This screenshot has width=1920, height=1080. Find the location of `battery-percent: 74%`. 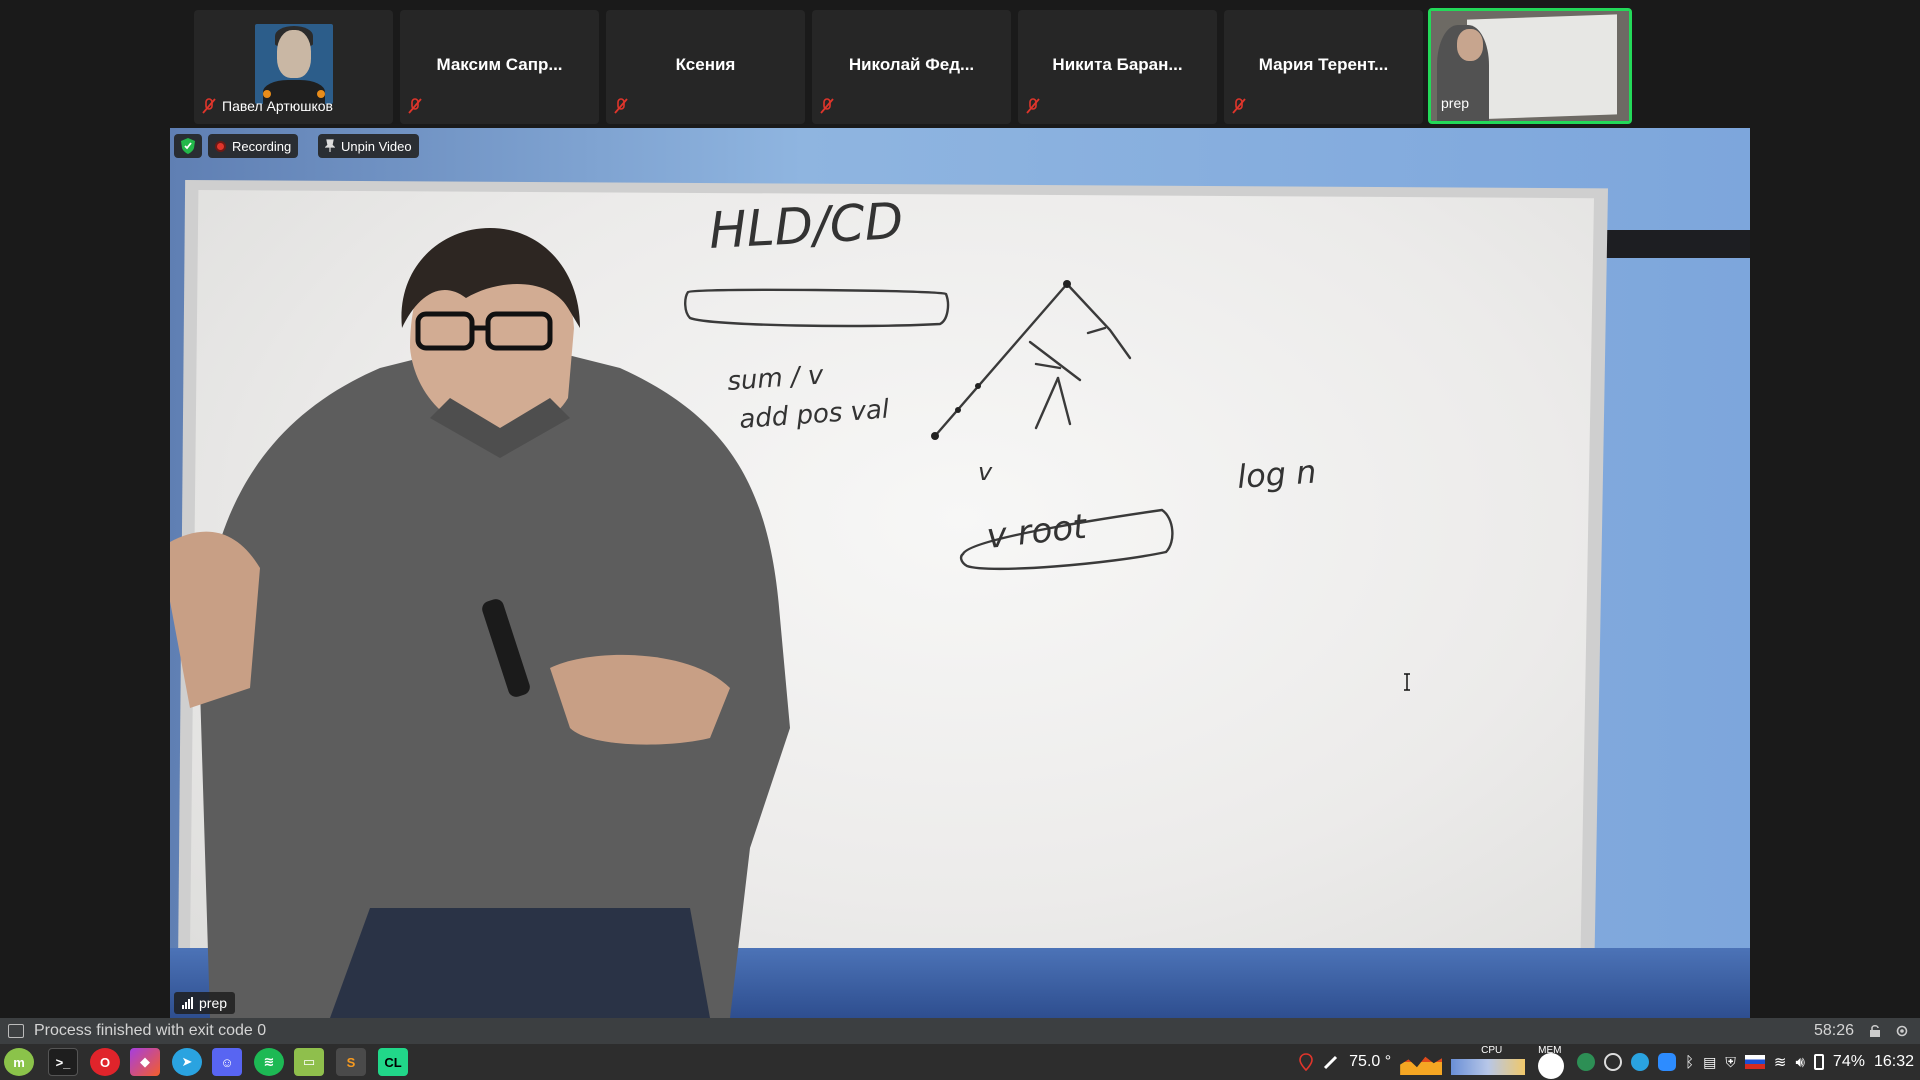

battery-percent: 74% is located at coordinates (1848, 1061).